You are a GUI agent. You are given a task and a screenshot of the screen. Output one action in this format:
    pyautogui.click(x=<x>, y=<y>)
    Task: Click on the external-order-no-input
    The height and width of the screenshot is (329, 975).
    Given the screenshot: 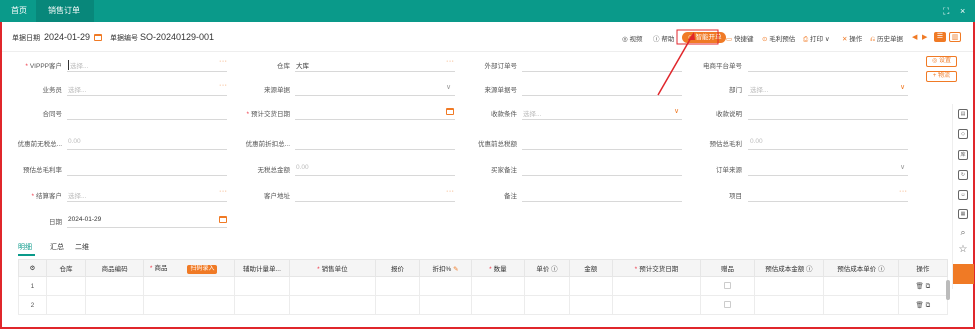 What is the action you would take?
    pyautogui.click(x=602, y=71)
    